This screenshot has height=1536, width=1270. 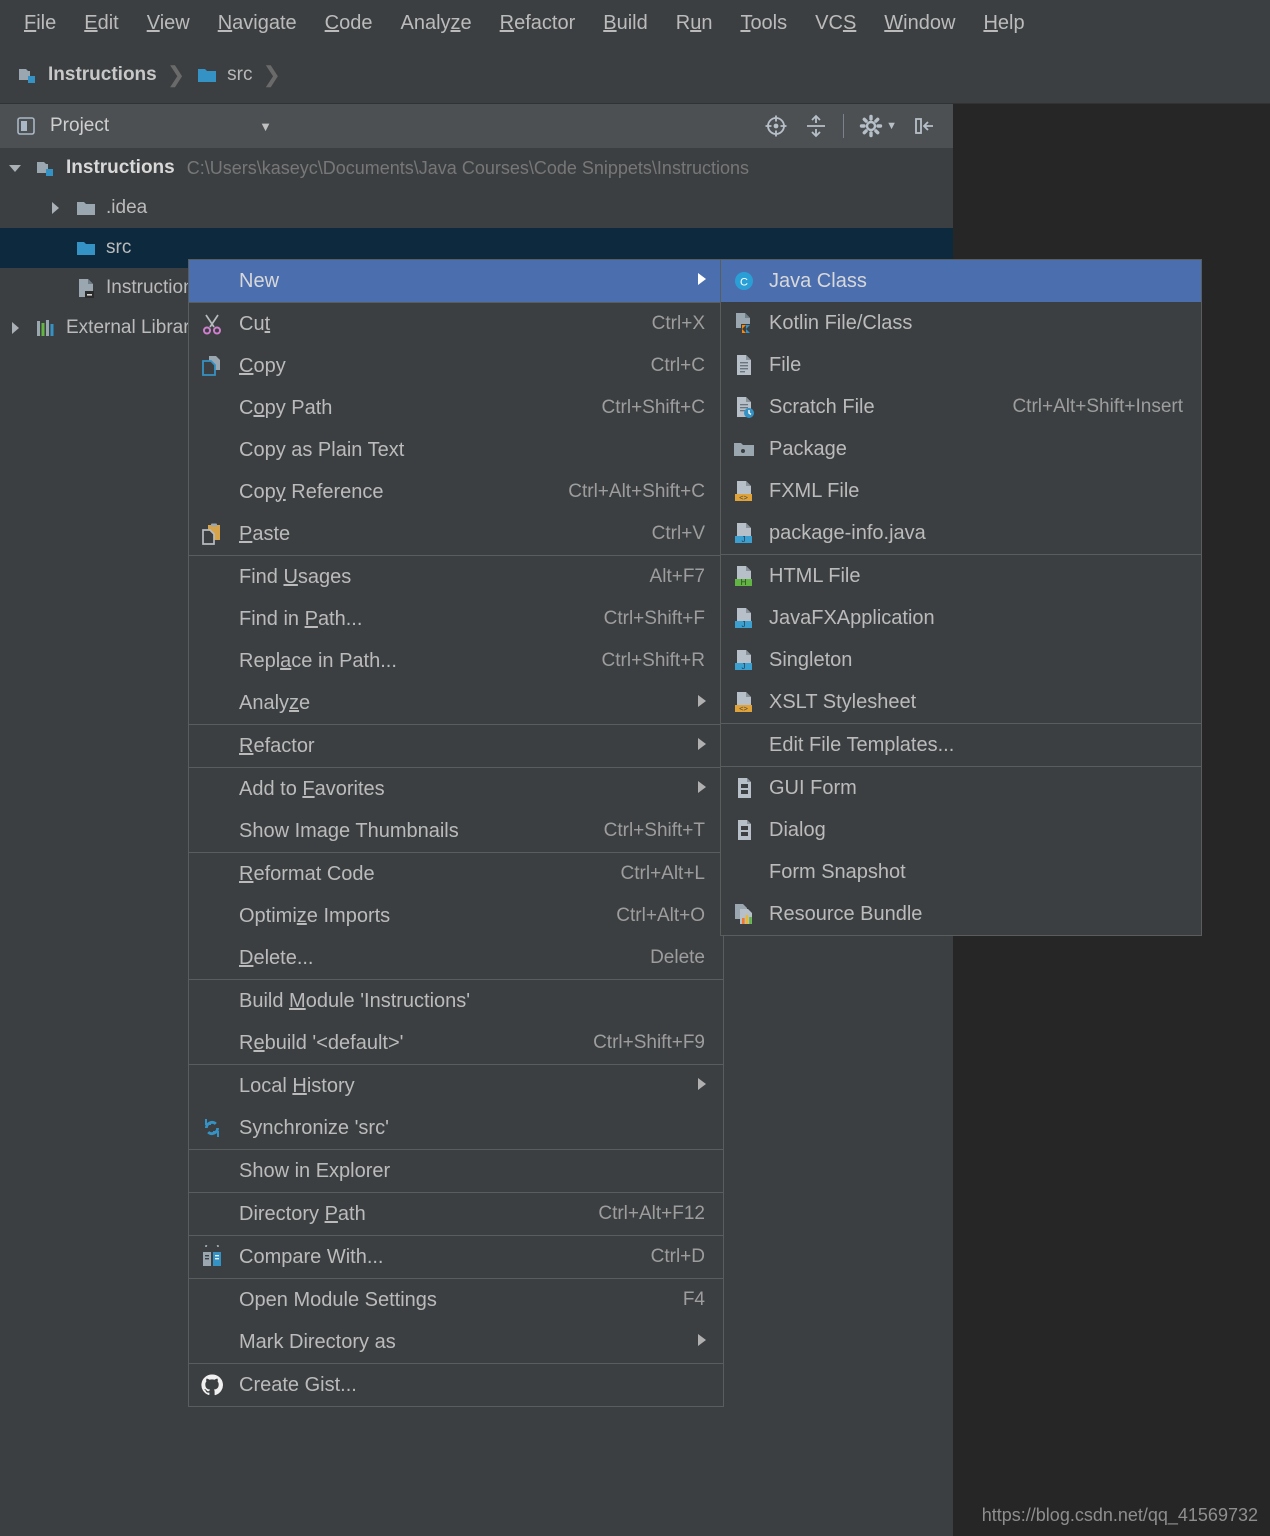 What do you see at coordinates (846, 913) in the screenshot?
I see `menu-item-label: Resource Bundle` at bounding box center [846, 913].